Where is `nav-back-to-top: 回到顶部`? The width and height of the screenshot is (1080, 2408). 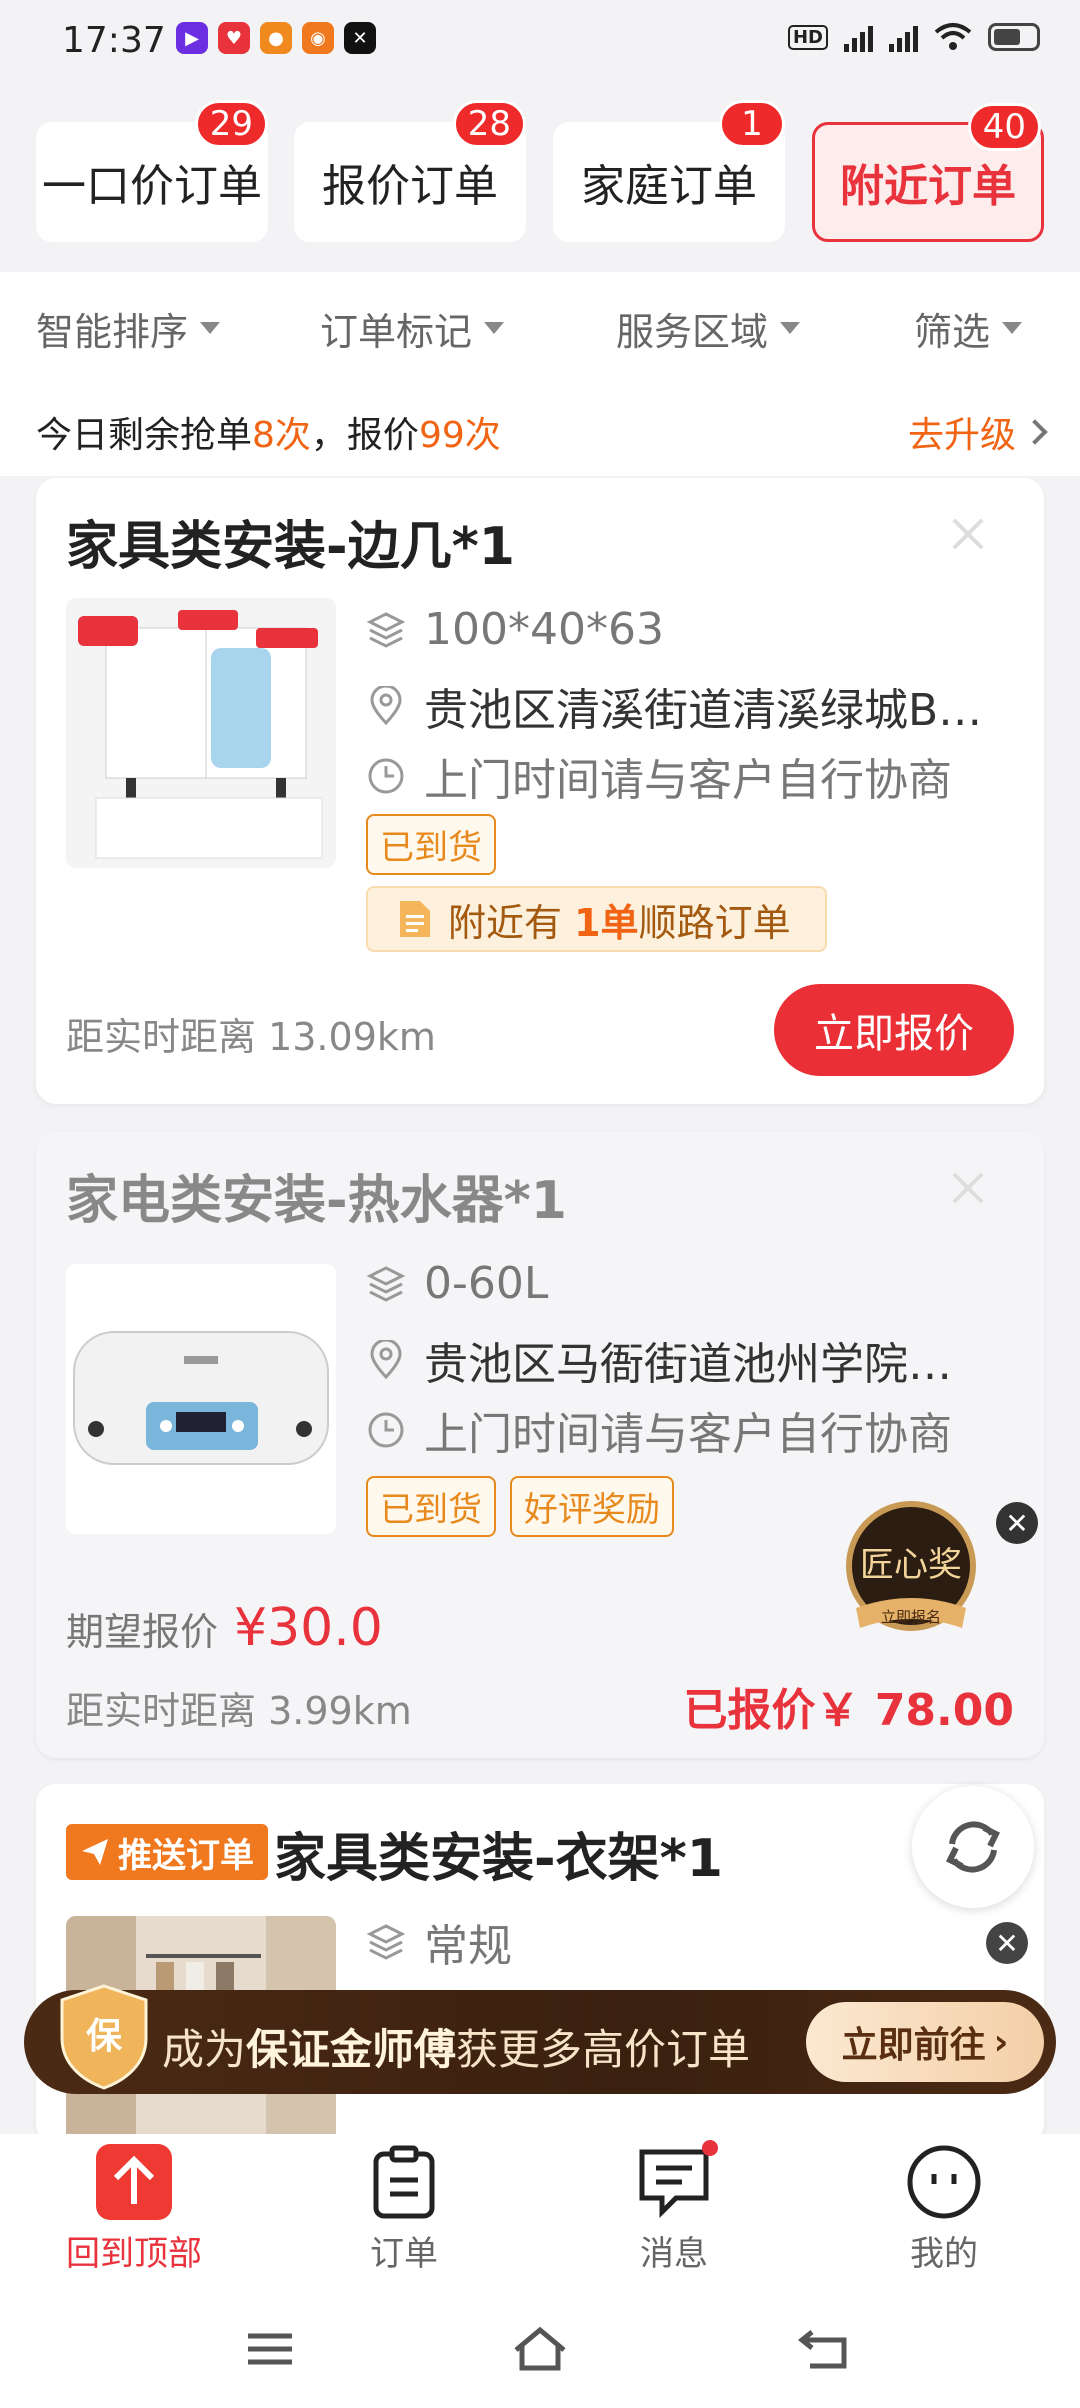 nav-back-to-top: 回到顶部 is located at coordinates (134, 2209).